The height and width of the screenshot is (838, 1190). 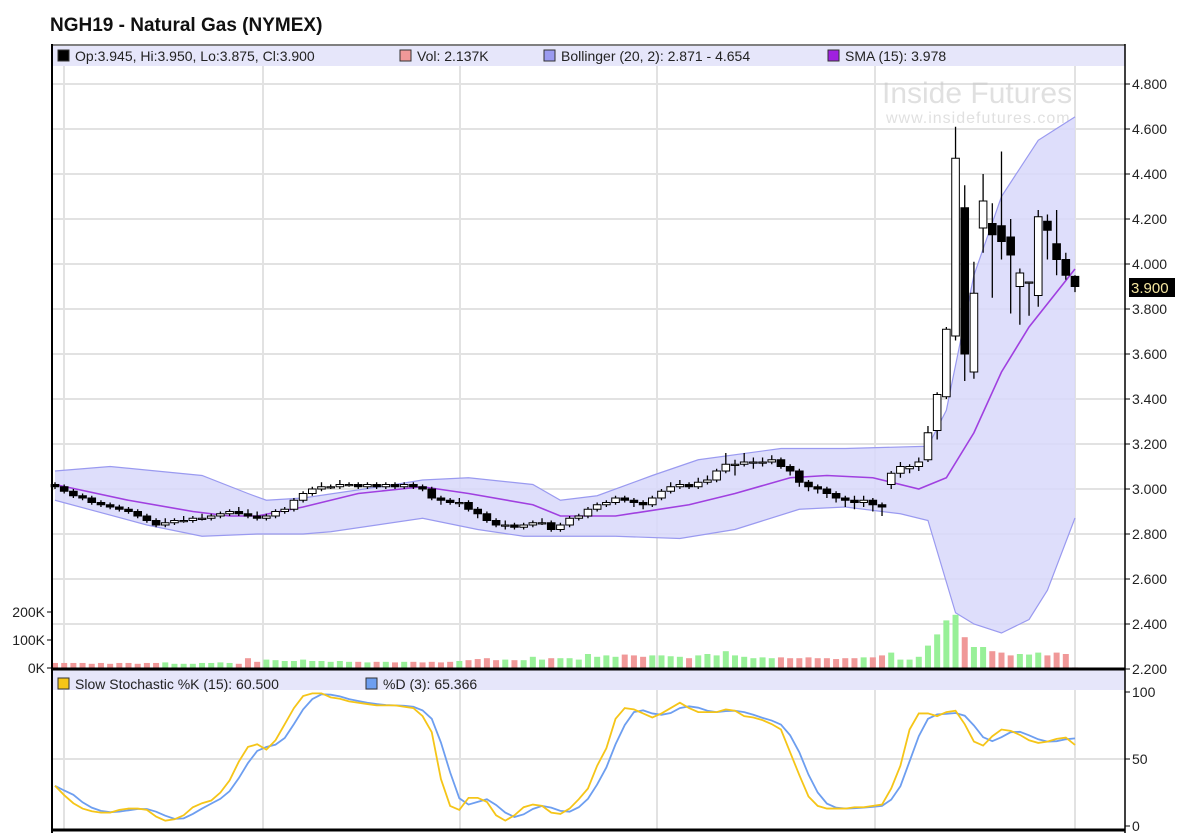 What do you see at coordinates (28, 640) in the screenshot?
I see `volume-tick-label: 100K` at bounding box center [28, 640].